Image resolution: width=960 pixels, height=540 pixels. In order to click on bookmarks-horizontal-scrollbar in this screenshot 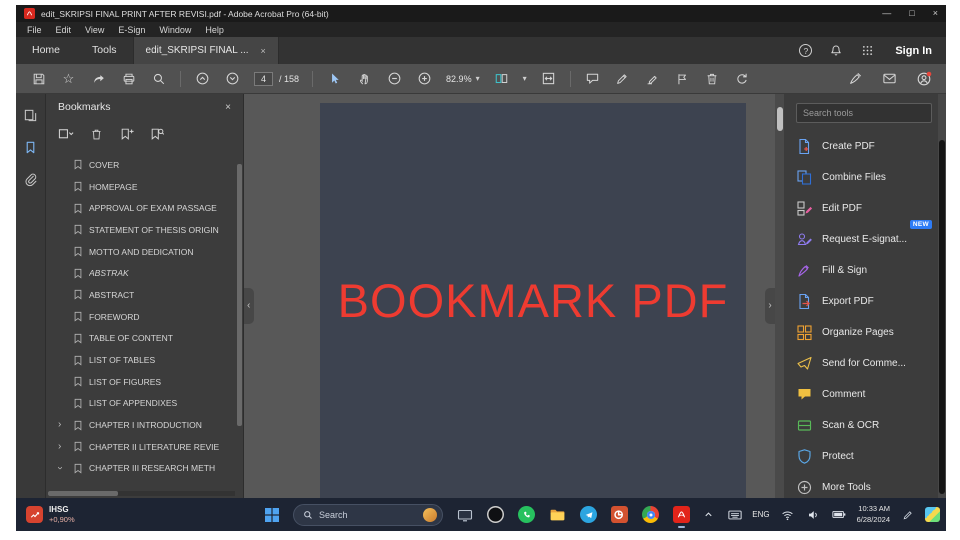, I will do `click(141, 493)`.